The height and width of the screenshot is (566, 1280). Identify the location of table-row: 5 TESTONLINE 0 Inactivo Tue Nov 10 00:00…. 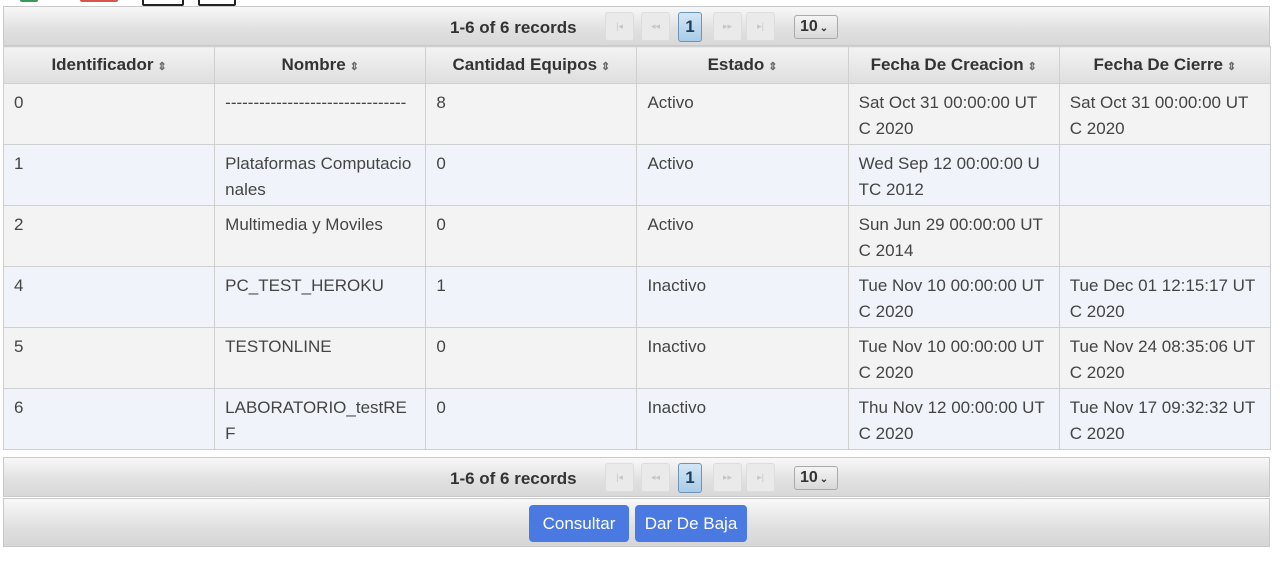
(637, 358).